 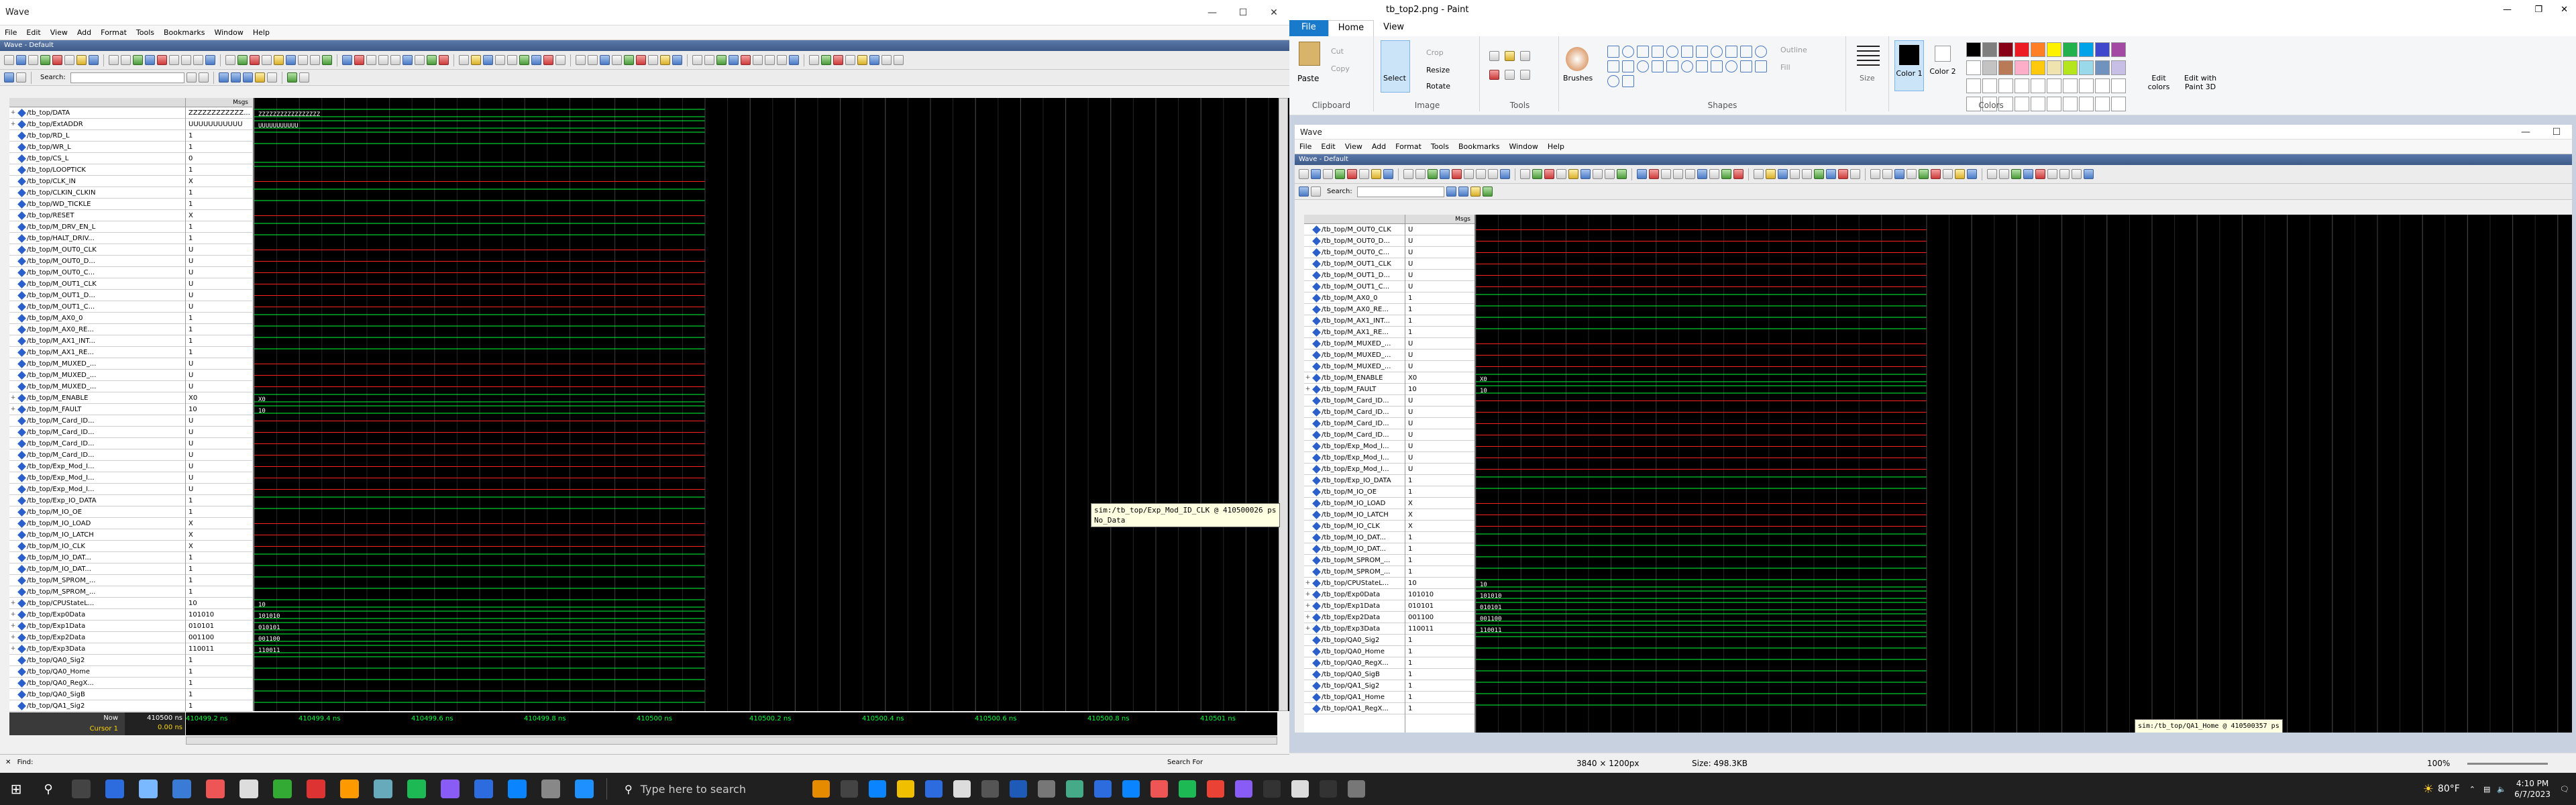 I want to click on signal-row: + /tb_top/Exp3Data, so click(x=1354, y=629).